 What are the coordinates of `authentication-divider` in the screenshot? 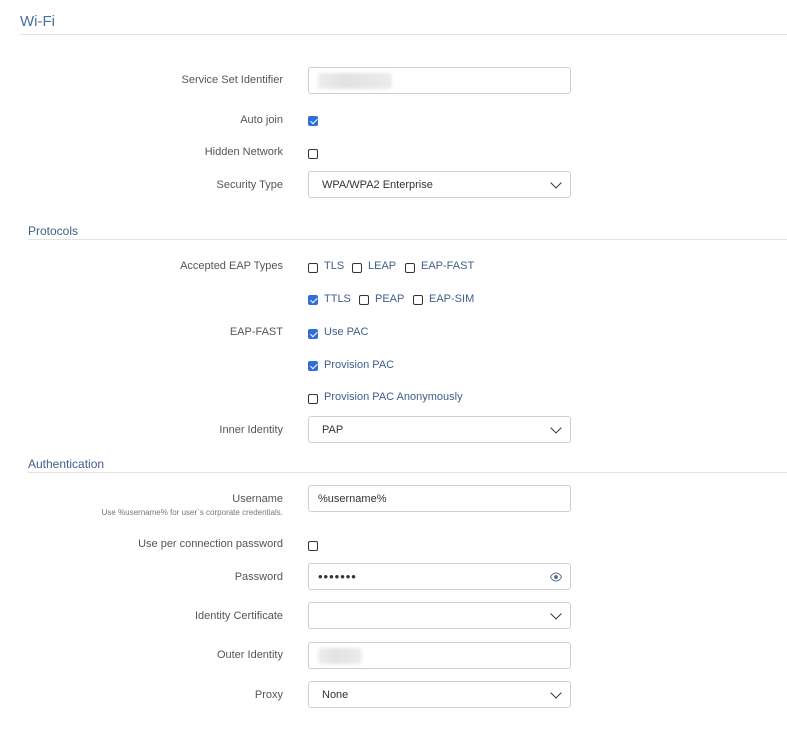 It's located at (407, 472).